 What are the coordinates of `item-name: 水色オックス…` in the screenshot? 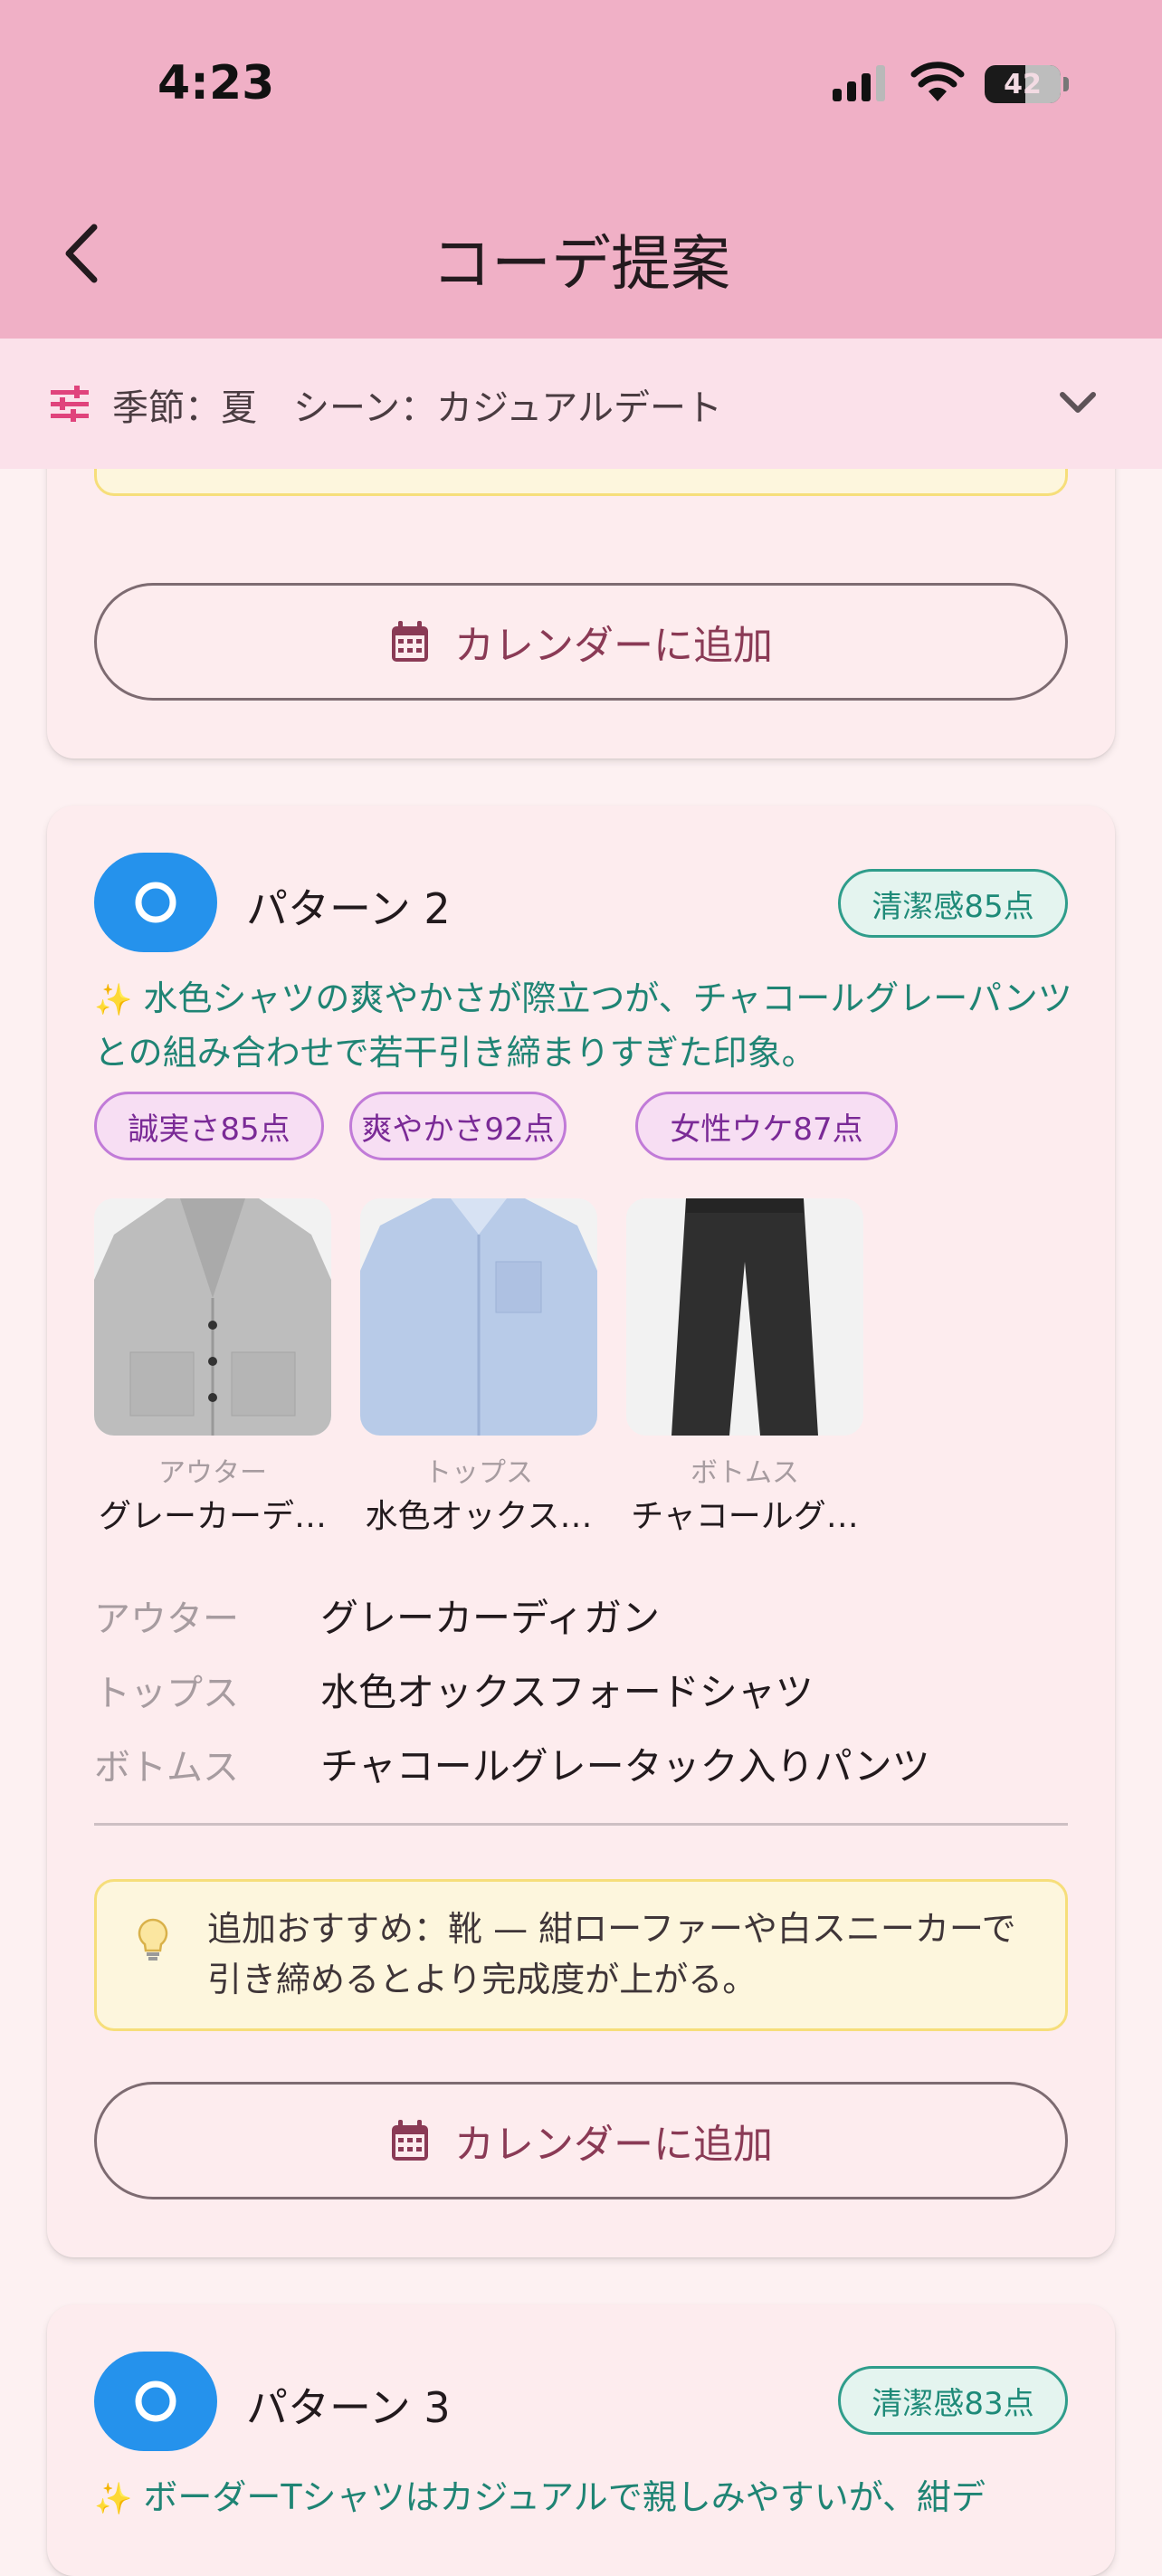 It's located at (479, 1516).